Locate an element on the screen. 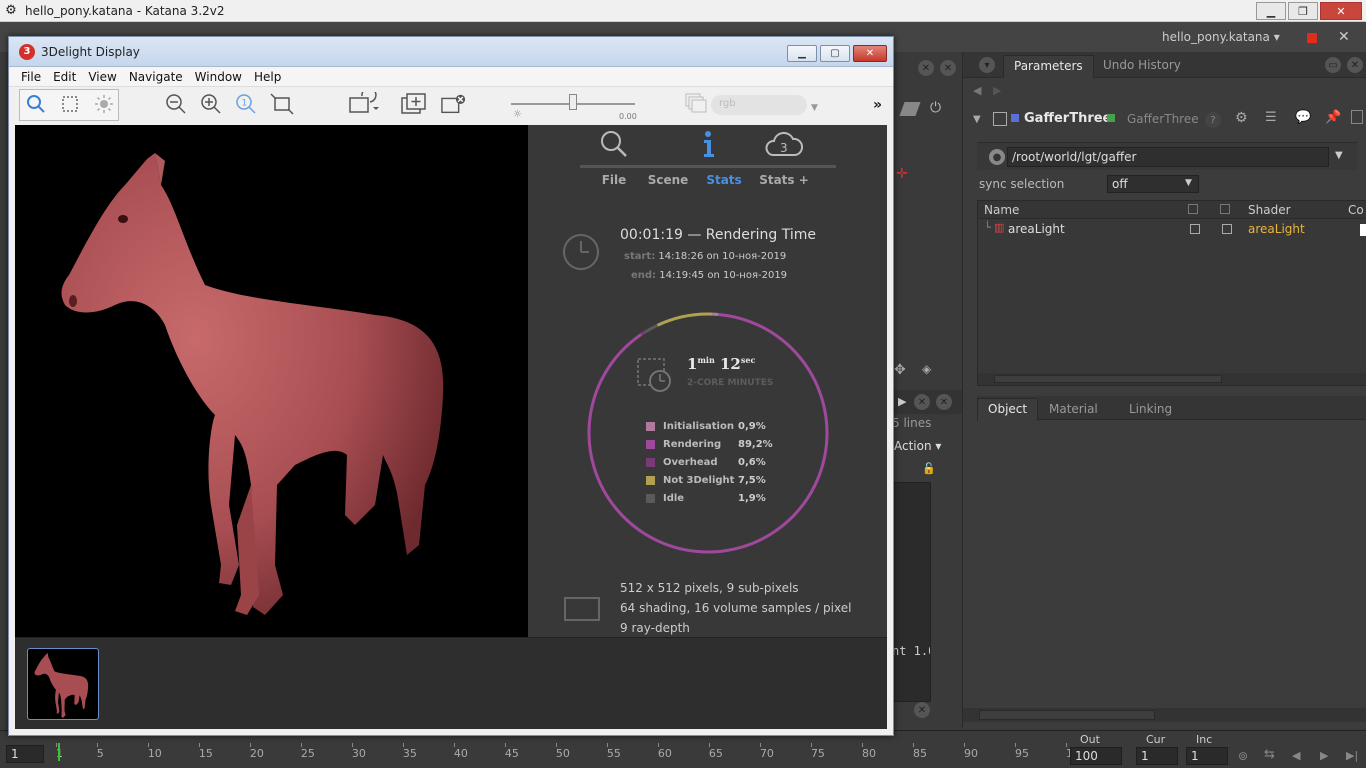 The height and width of the screenshot is (768, 1366). current-frame-field: 1 is located at coordinates (1157, 756).